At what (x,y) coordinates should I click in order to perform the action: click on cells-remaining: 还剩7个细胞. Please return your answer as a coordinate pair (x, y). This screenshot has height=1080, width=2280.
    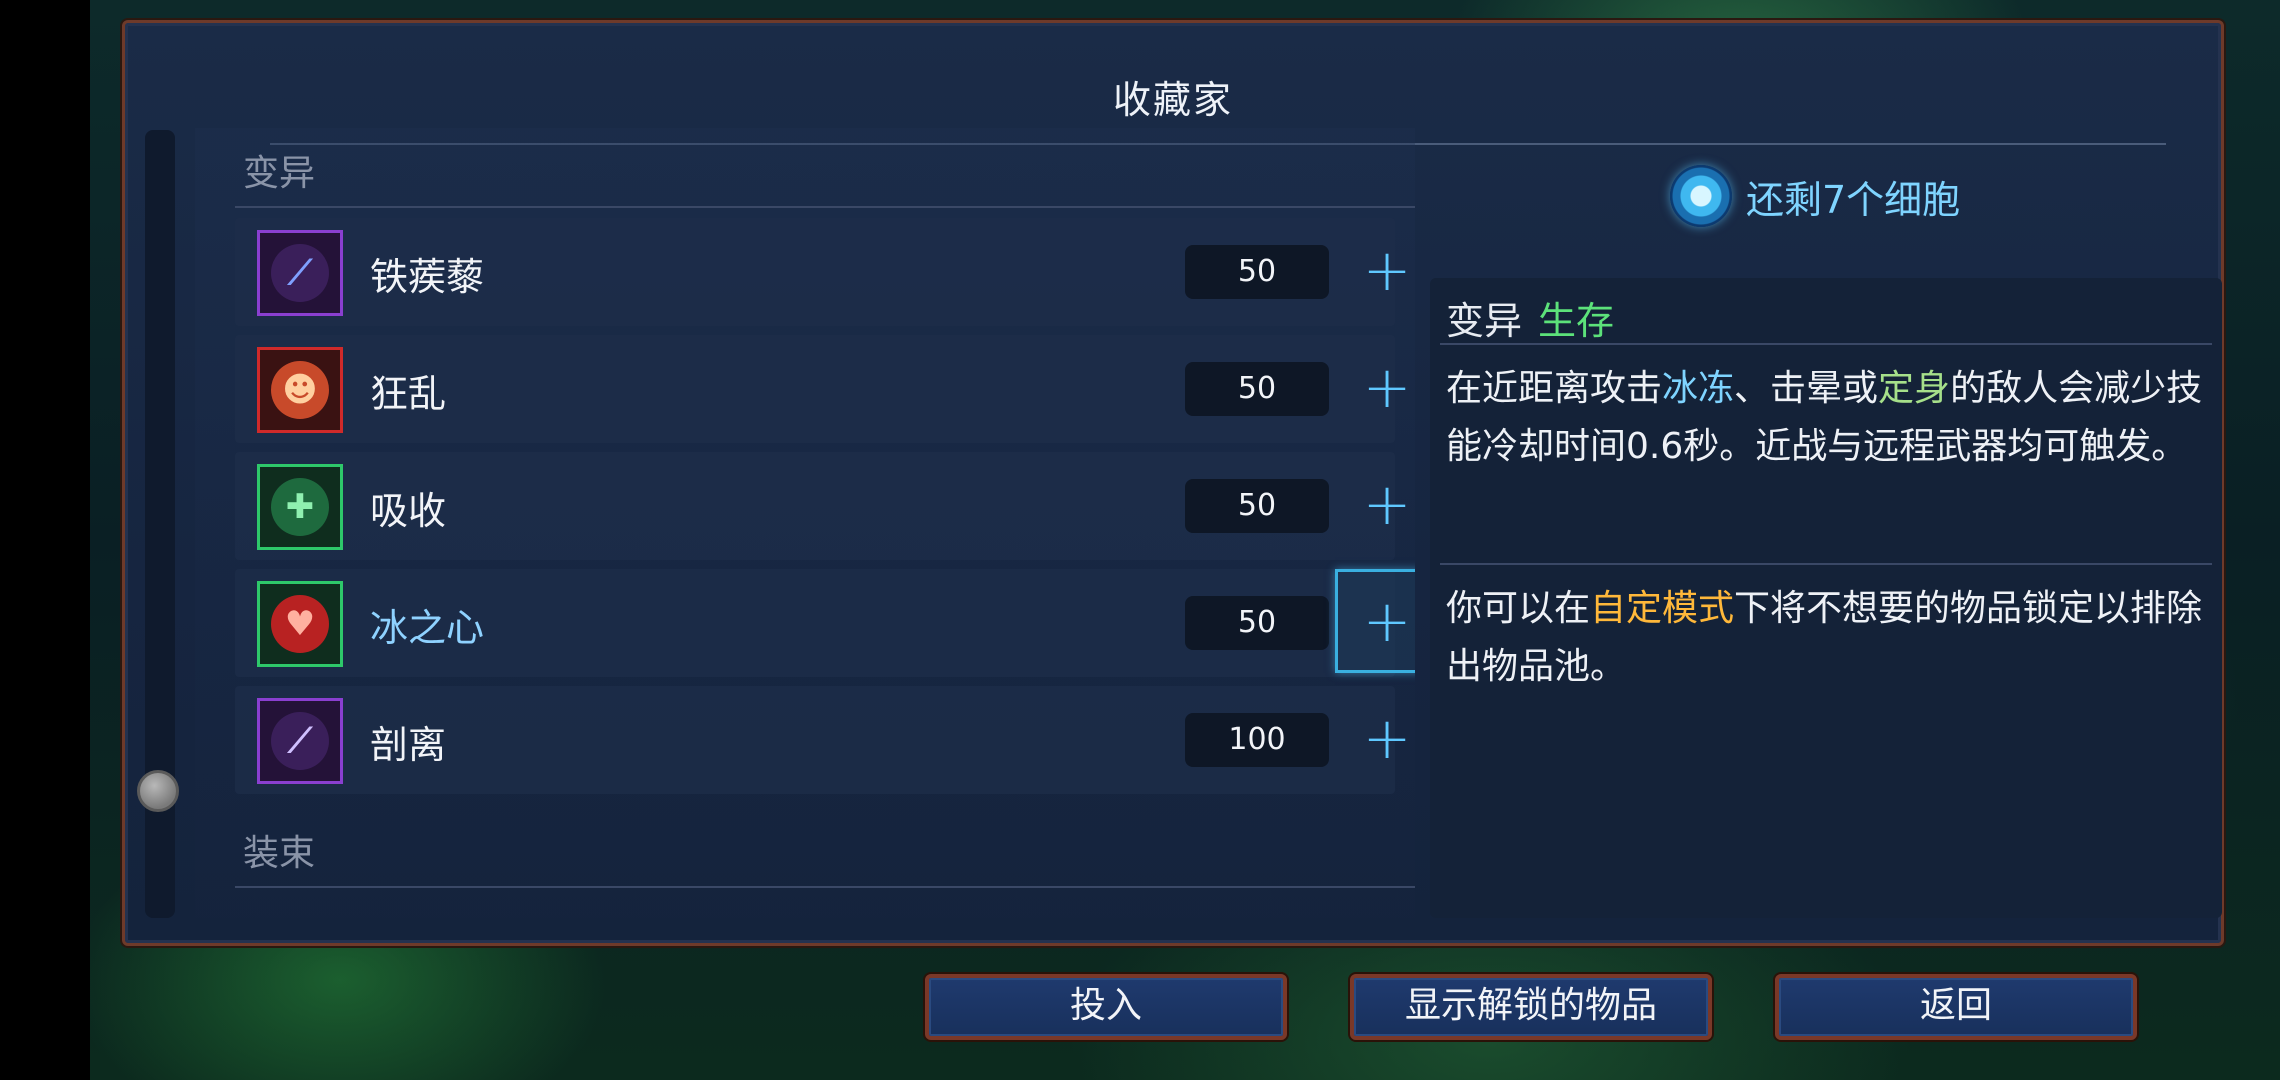
    Looking at the image, I should click on (1815, 196).